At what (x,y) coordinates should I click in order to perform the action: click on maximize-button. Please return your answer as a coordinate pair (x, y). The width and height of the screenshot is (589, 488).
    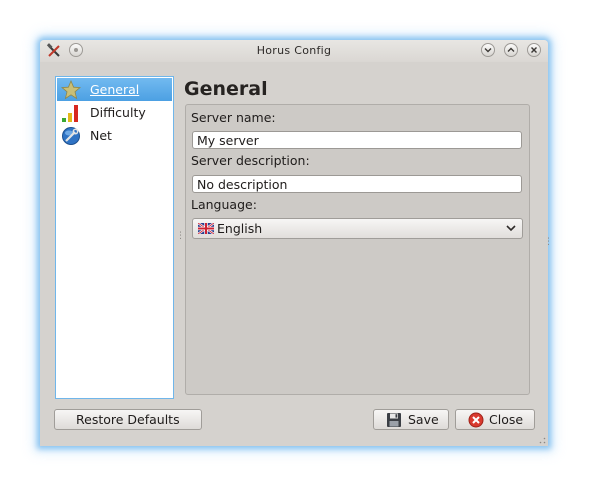
    Looking at the image, I should click on (511, 50).